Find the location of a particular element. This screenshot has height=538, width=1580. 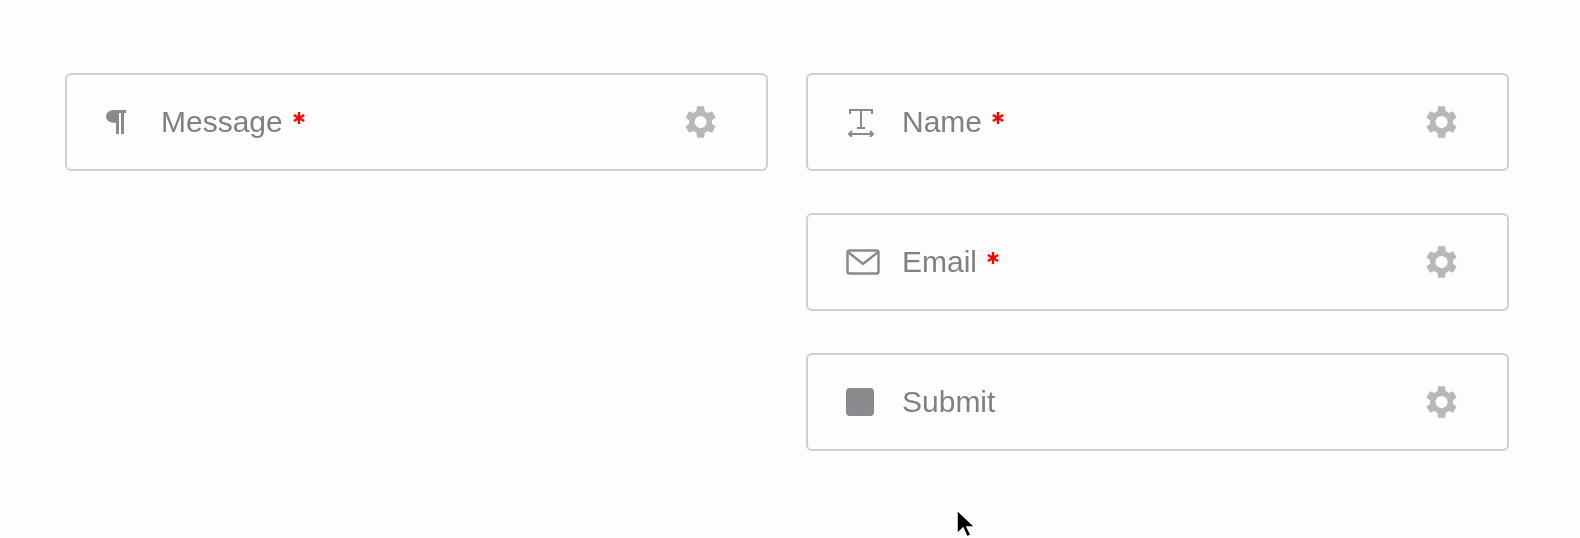

envelope-icon is located at coordinates (863, 262).